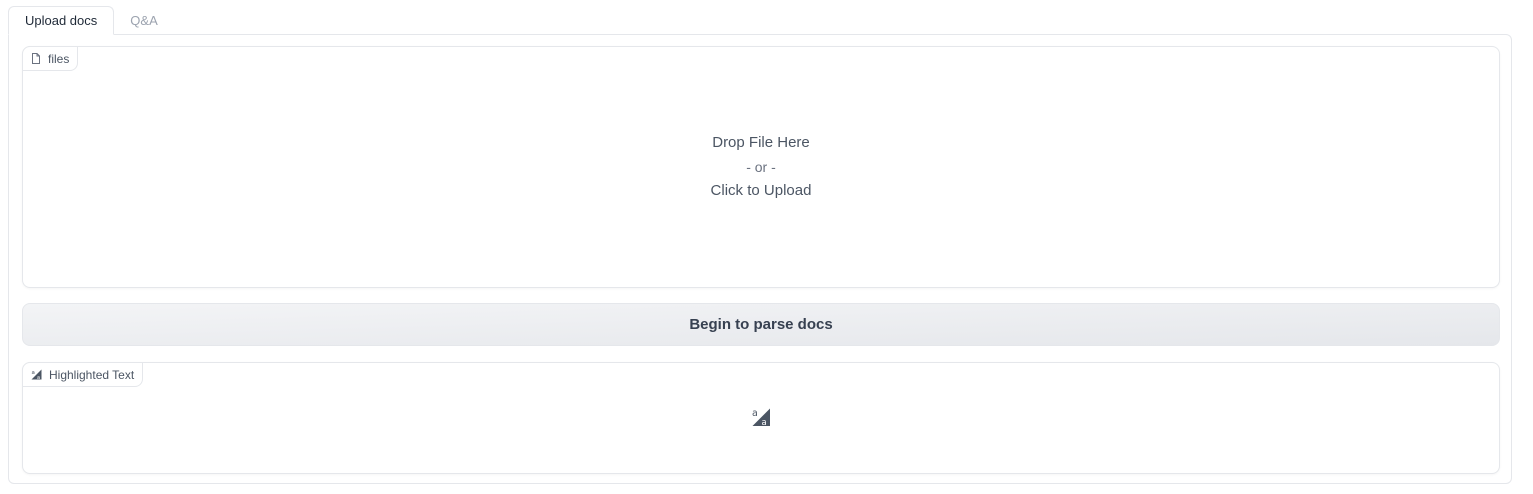  I want to click on tab-bar: Upload docs Q&A, so click(91, 20).